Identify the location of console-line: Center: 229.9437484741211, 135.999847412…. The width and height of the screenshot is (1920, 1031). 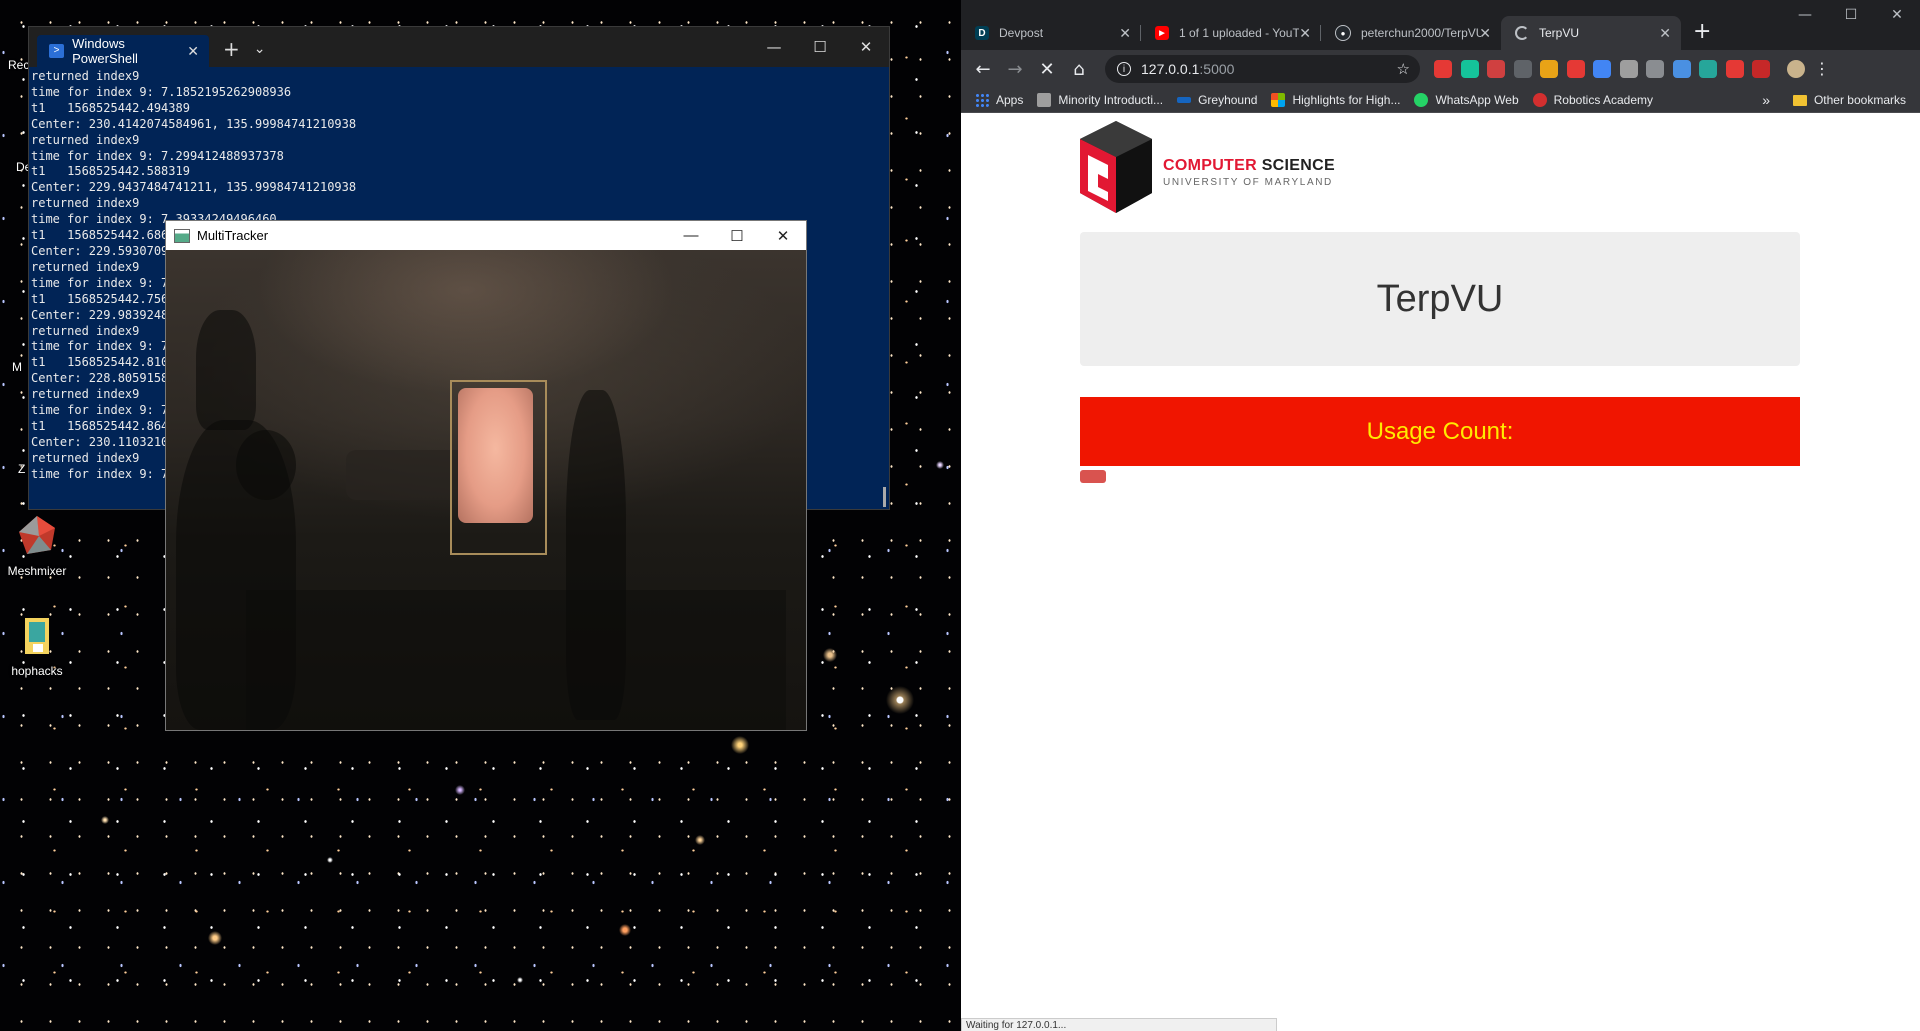
(194, 187).